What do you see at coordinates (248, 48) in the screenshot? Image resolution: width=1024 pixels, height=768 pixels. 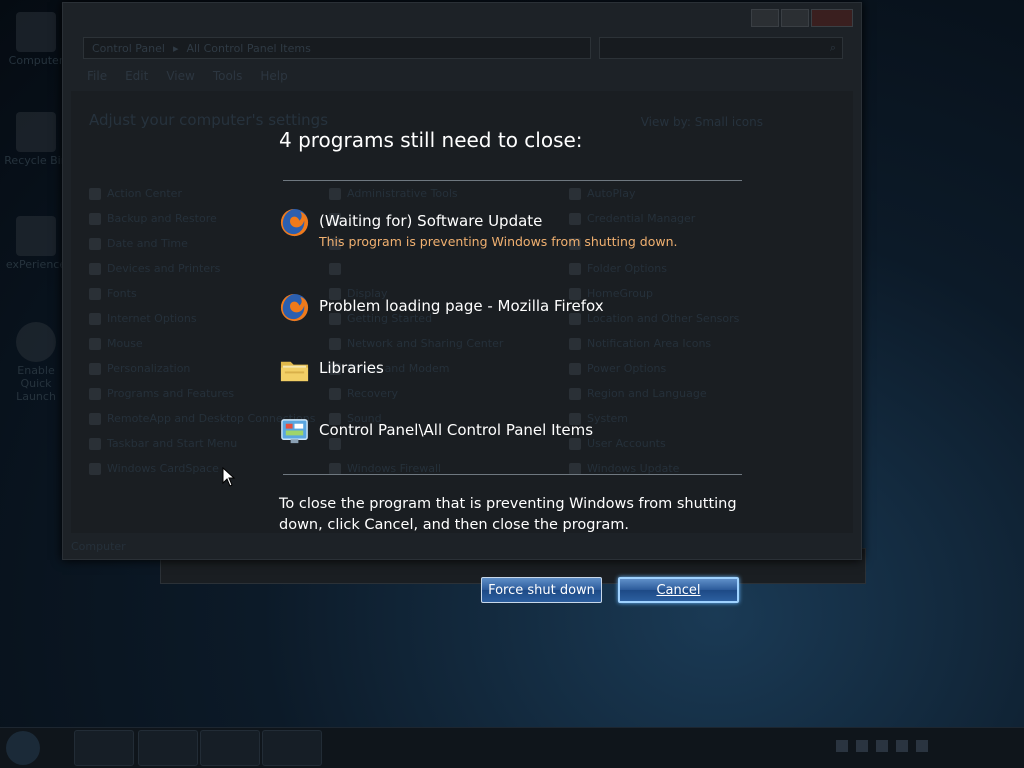 I see `breadcrumb-item: All Control Panel Items` at bounding box center [248, 48].